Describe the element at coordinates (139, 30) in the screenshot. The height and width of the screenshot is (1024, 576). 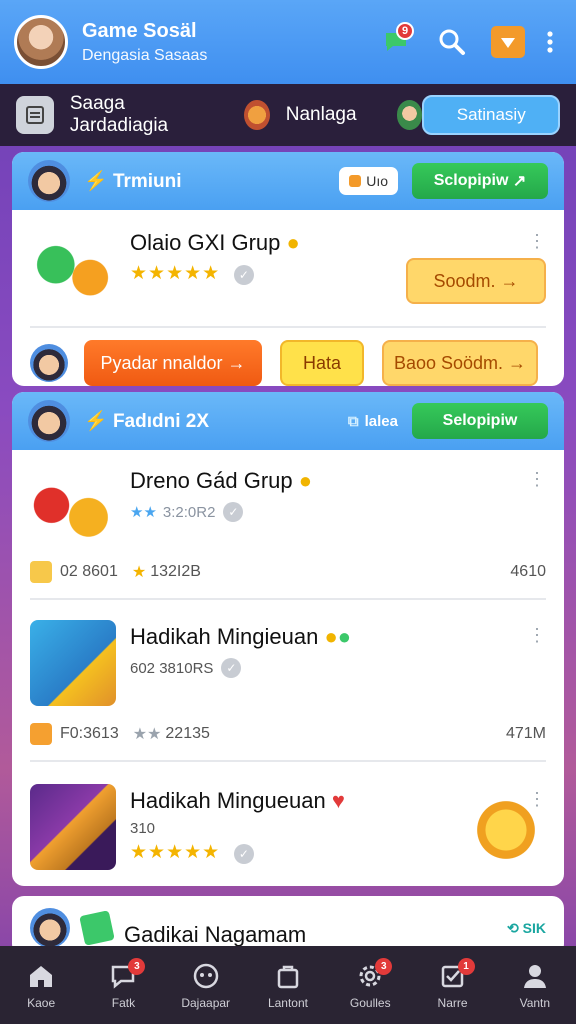
I see `app-title: Game Sosäl` at that location.